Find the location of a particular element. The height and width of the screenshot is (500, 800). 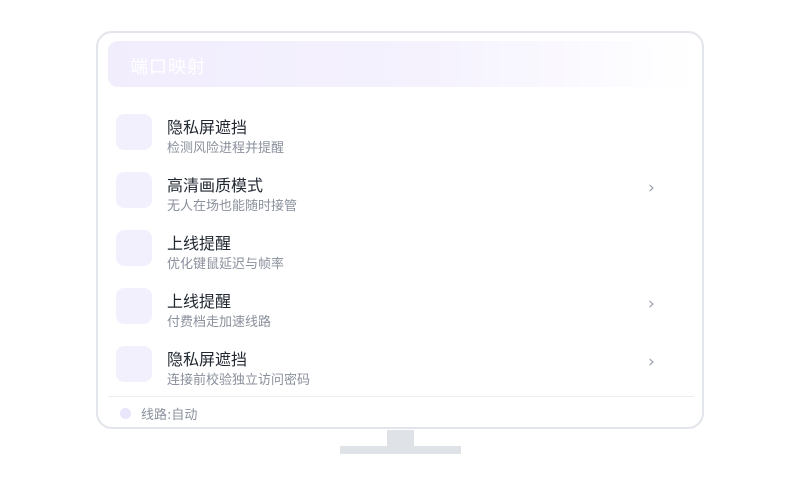

monitor-stand-base is located at coordinates (400, 450).